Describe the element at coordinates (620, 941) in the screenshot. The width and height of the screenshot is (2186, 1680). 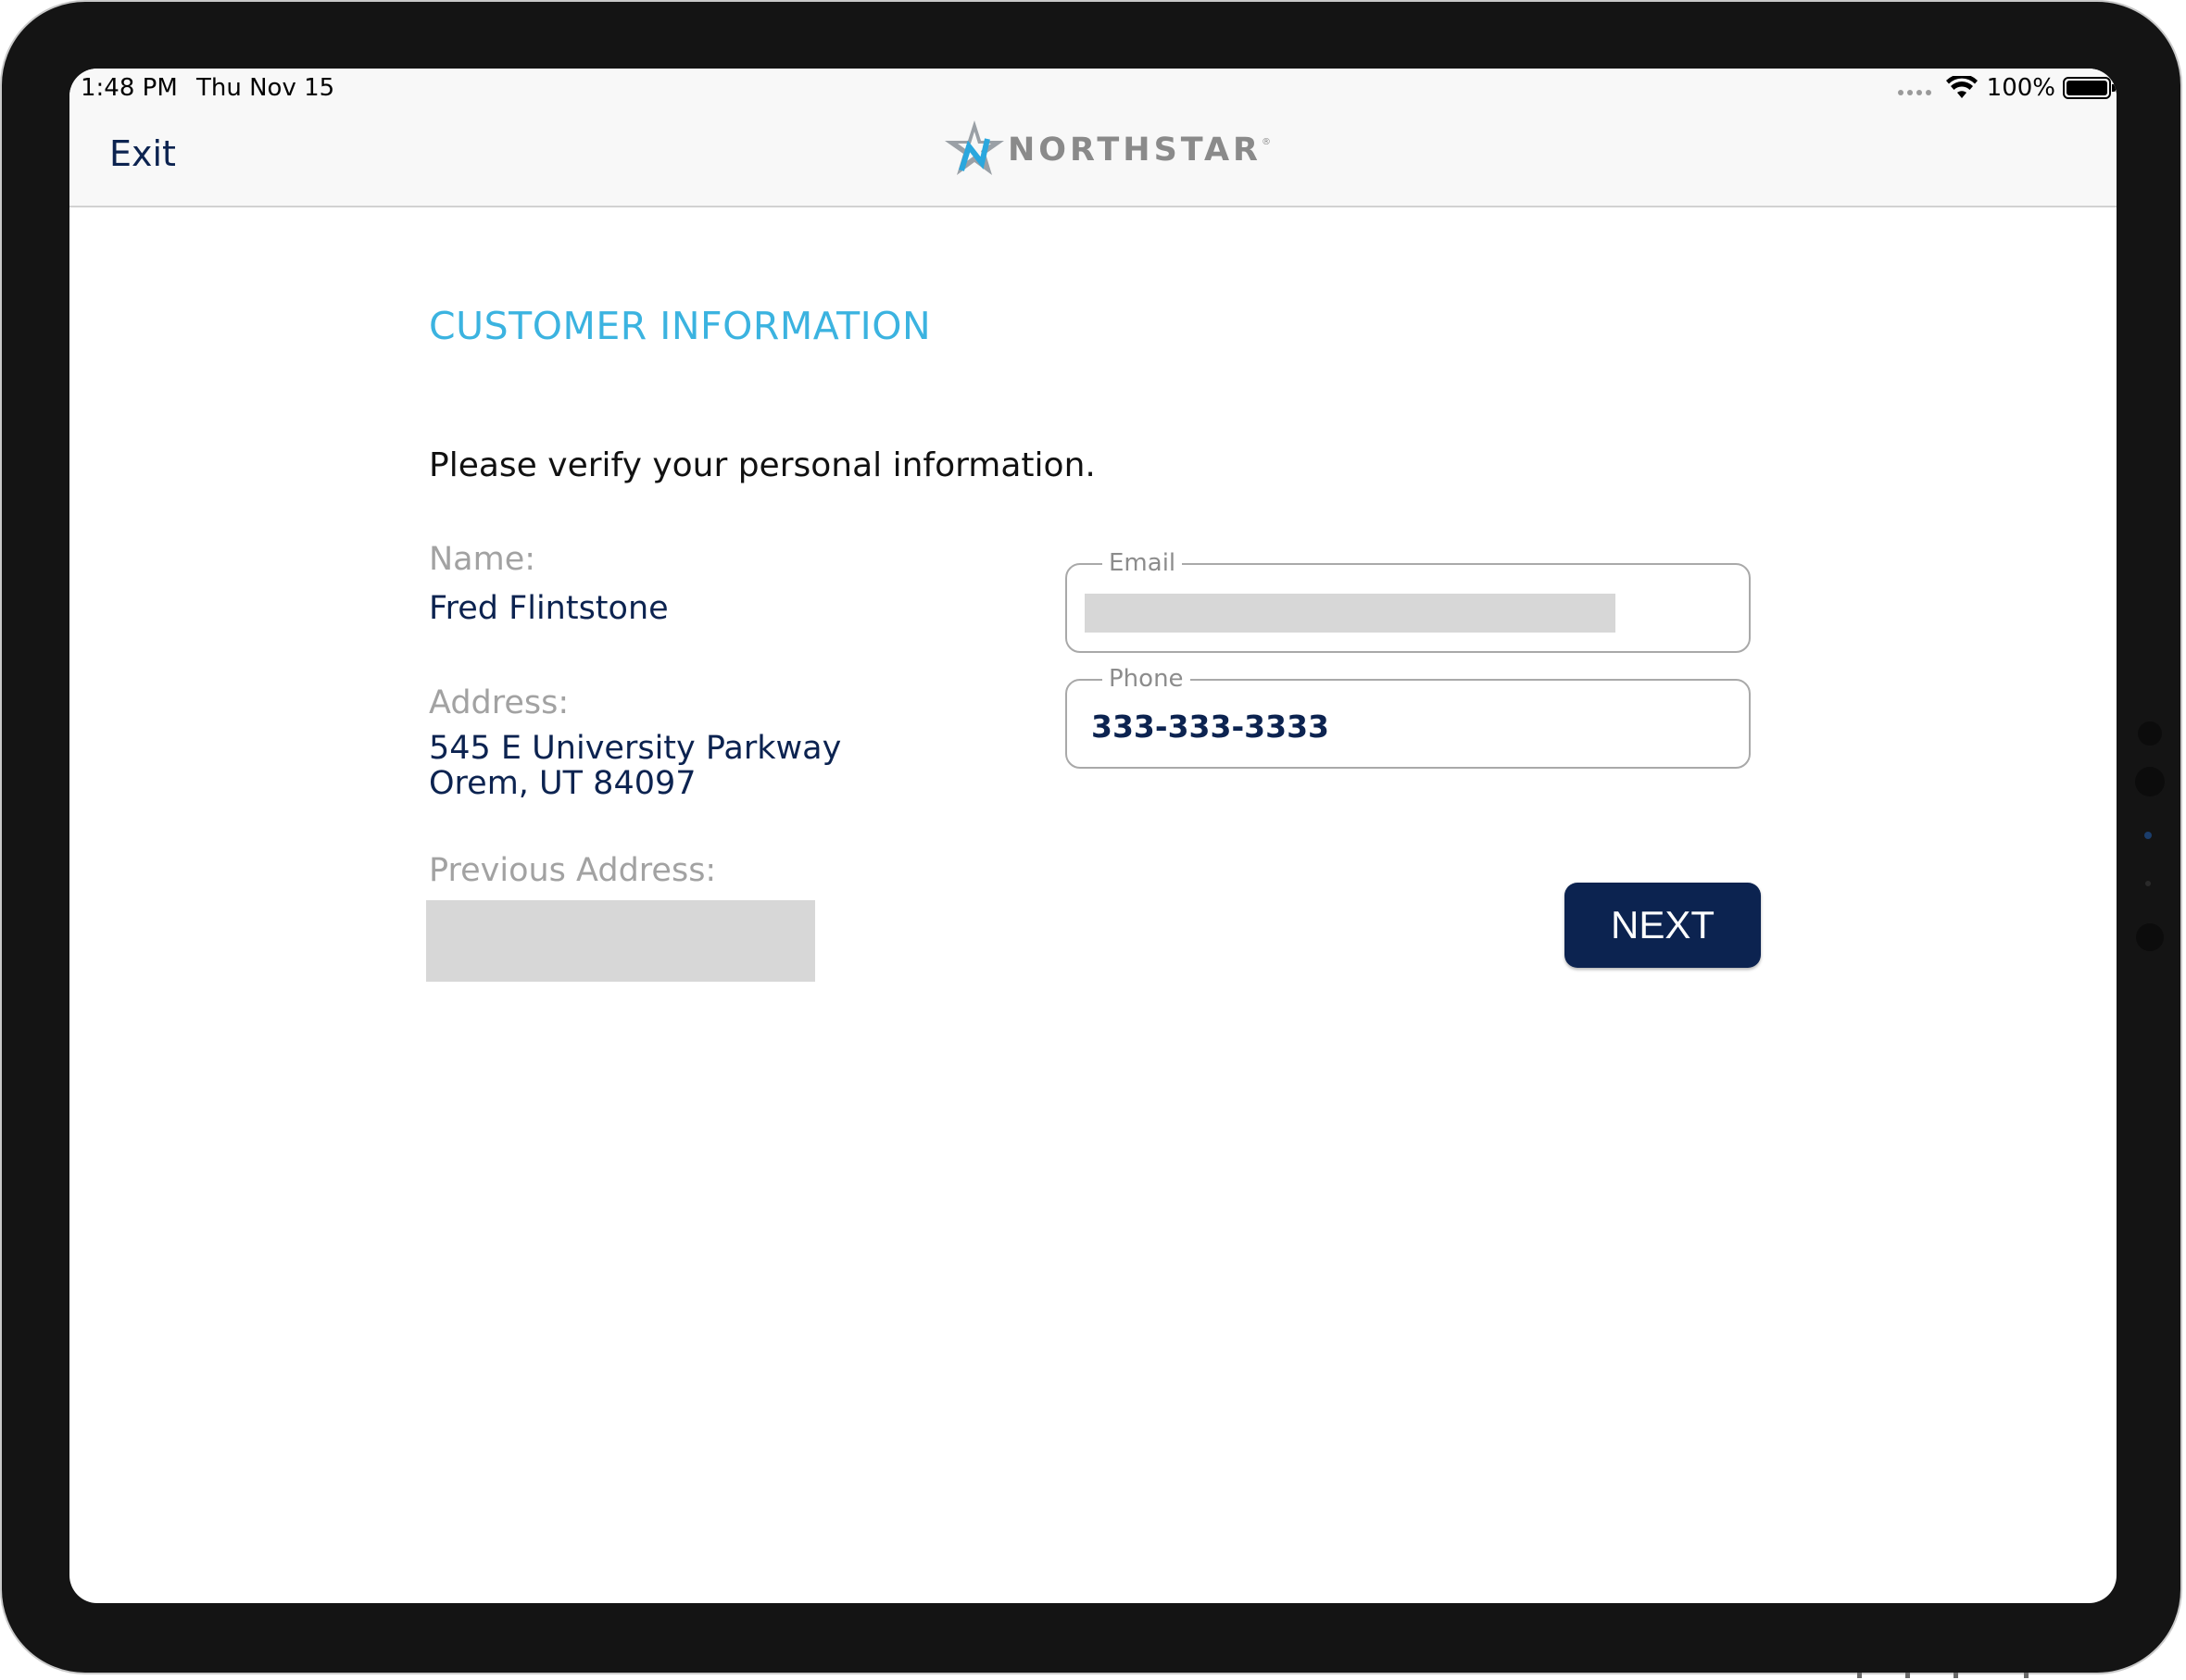
I see `previous-address-redacted` at that location.